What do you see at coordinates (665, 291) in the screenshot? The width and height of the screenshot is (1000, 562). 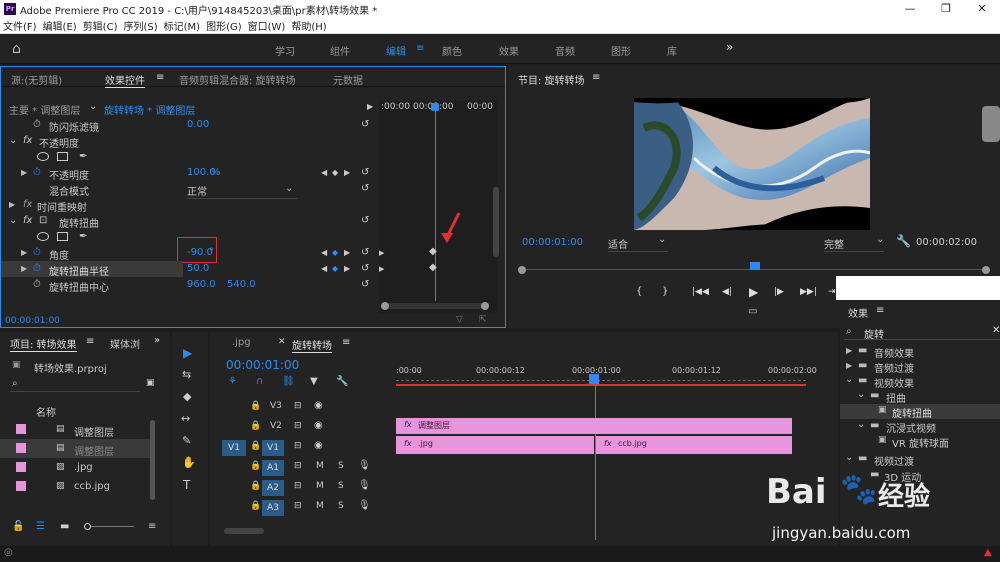 I see `mark-out-button: }` at bounding box center [665, 291].